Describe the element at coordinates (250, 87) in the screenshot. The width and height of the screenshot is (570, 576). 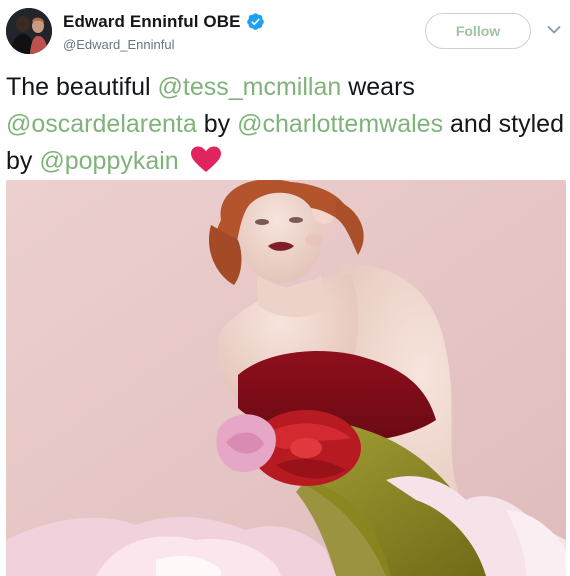
I see `mention-link: @tess_mcmillan` at that location.